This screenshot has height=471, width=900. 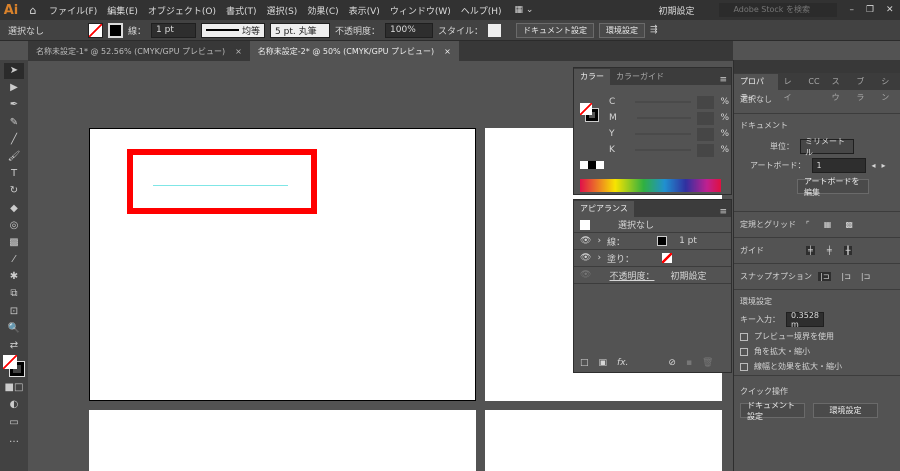 What do you see at coordinates (14, 105) in the screenshot?
I see `pen-tool-icon: ✒` at bounding box center [14, 105].